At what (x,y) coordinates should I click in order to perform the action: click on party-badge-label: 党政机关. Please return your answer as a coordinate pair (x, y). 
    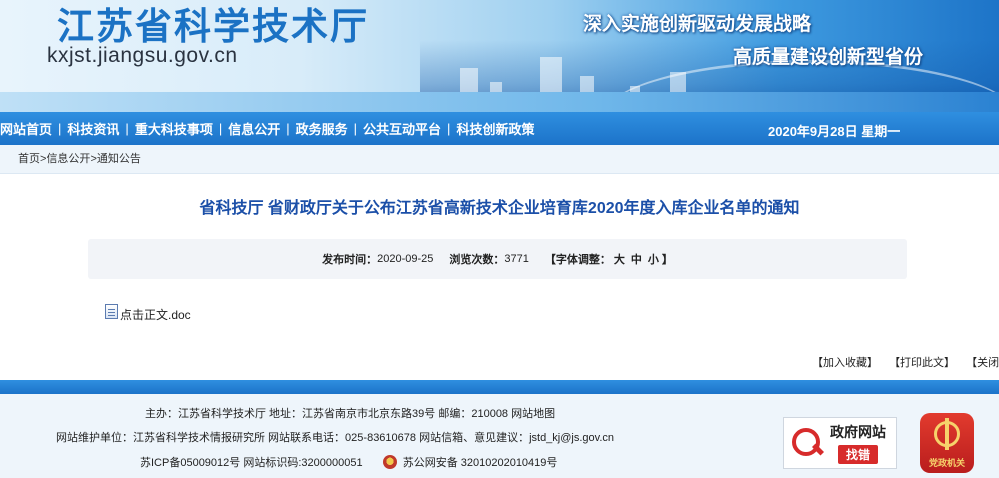
    Looking at the image, I should click on (946, 463).